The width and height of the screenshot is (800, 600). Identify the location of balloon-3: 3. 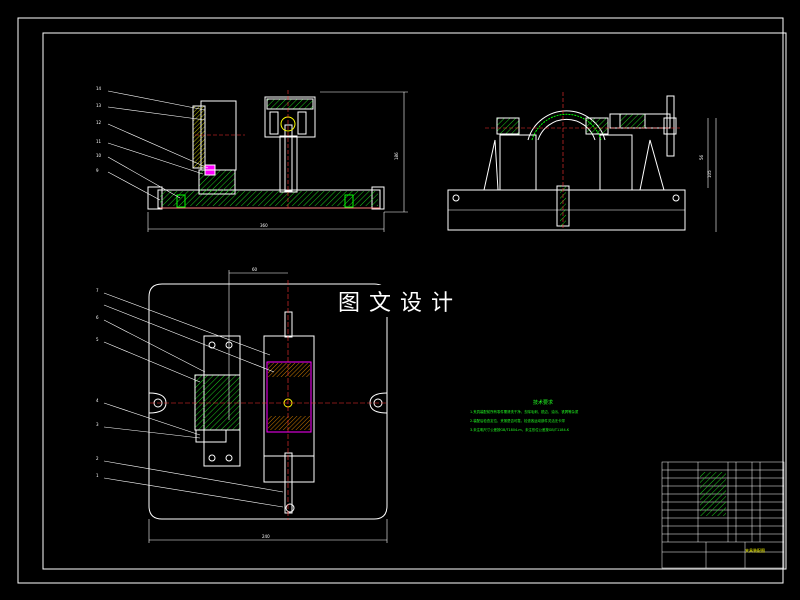
(97, 424).